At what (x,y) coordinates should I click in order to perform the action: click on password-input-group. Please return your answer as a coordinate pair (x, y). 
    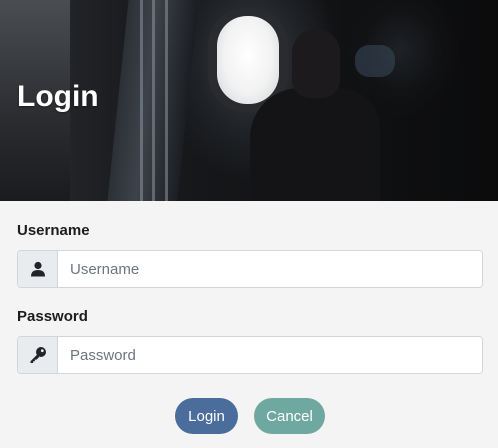
    Looking at the image, I should click on (250, 355).